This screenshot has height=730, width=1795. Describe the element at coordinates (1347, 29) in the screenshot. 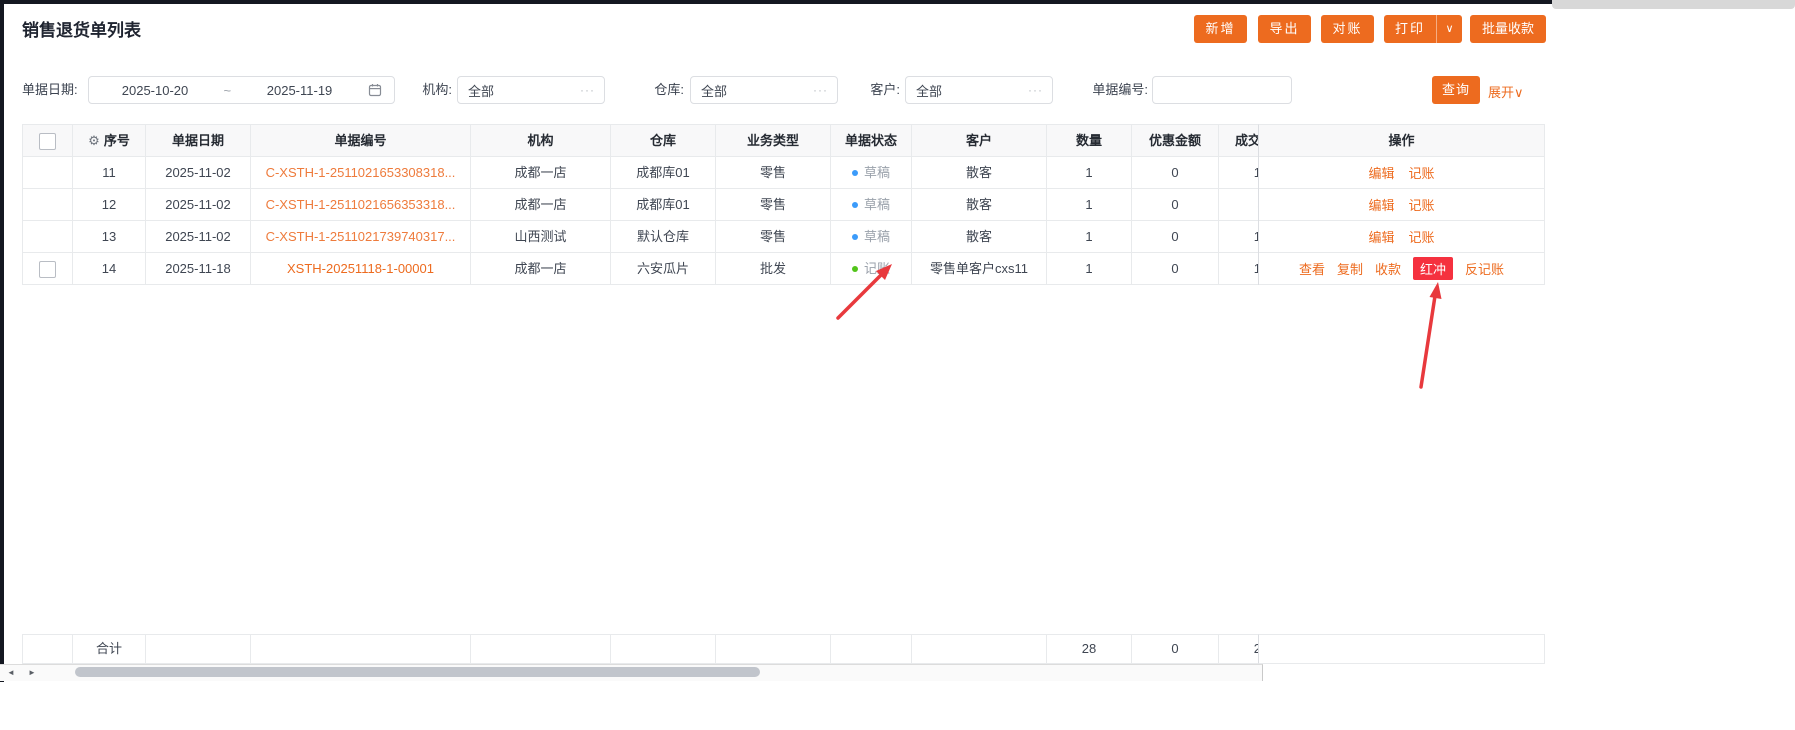

I see `reconcile-button: 对账` at that location.